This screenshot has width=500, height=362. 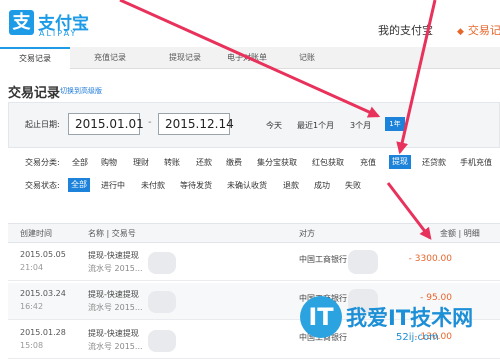 I want to click on advanced-version-link: 切换到高级版, so click(x=81, y=91).